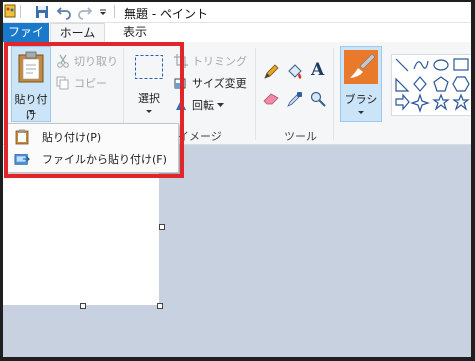 This screenshot has width=475, height=361. I want to click on fill-icon, so click(295, 72).